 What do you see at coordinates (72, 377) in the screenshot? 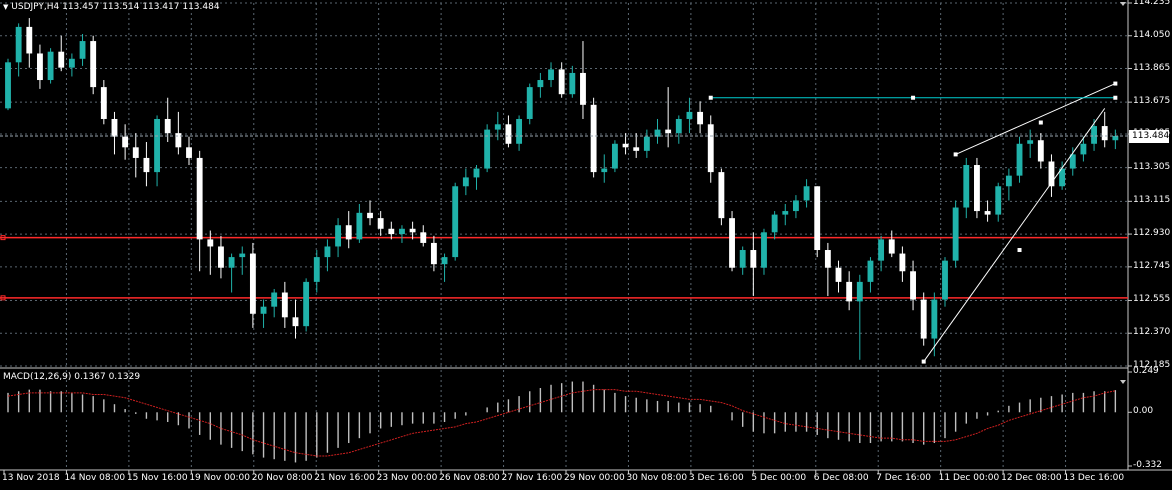
I see `macd-title: MACD(12,26,9) 0.1367 0.1329` at bounding box center [72, 377].